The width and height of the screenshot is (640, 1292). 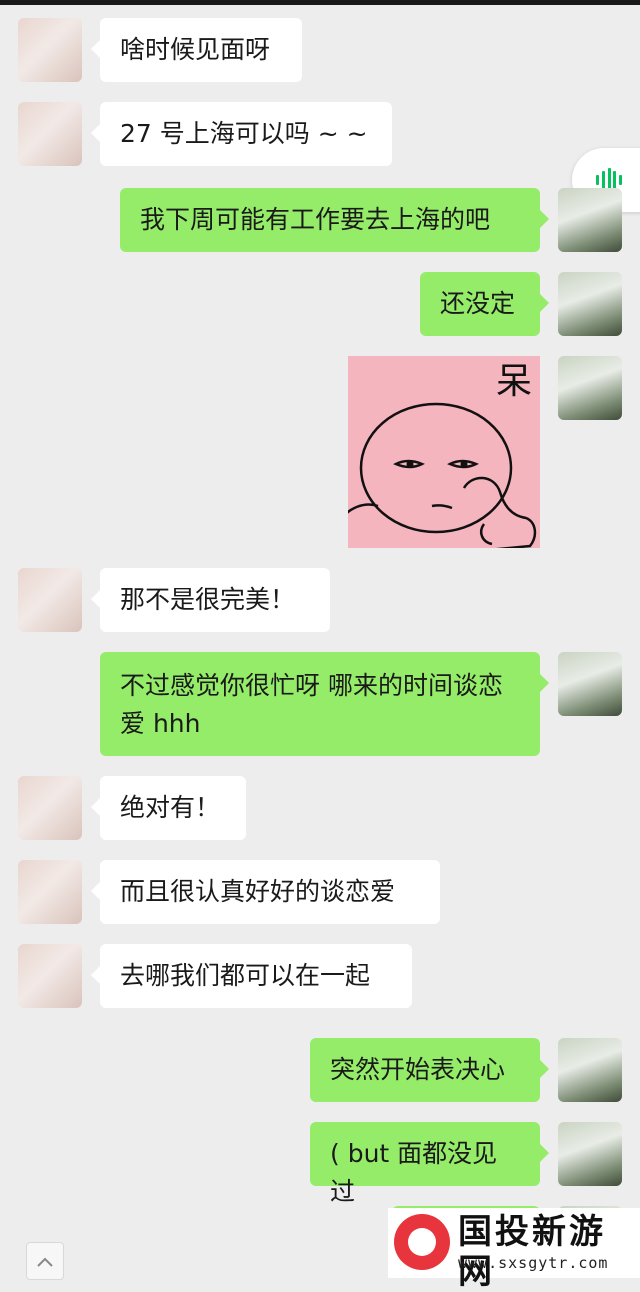 What do you see at coordinates (429, 1164) in the screenshot?
I see `message-bubble-sent: ( but 面都没见过` at bounding box center [429, 1164].